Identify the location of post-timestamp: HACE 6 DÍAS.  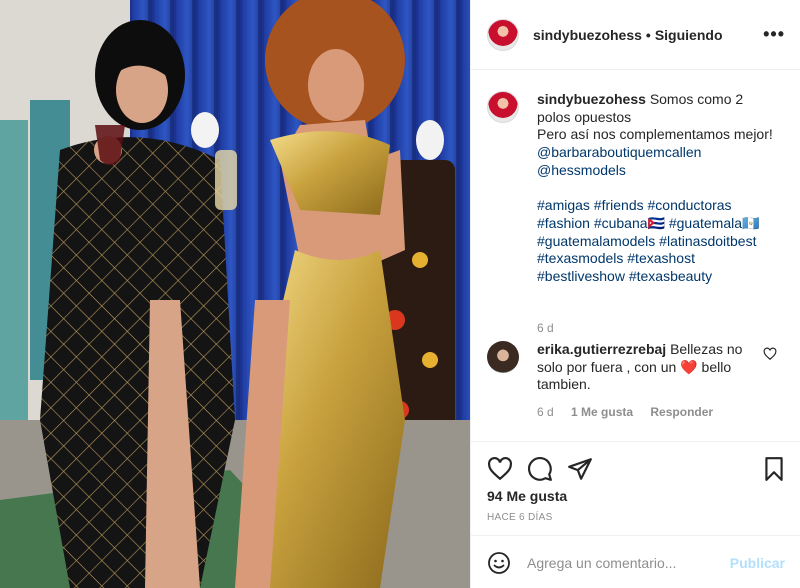
(520, 517).